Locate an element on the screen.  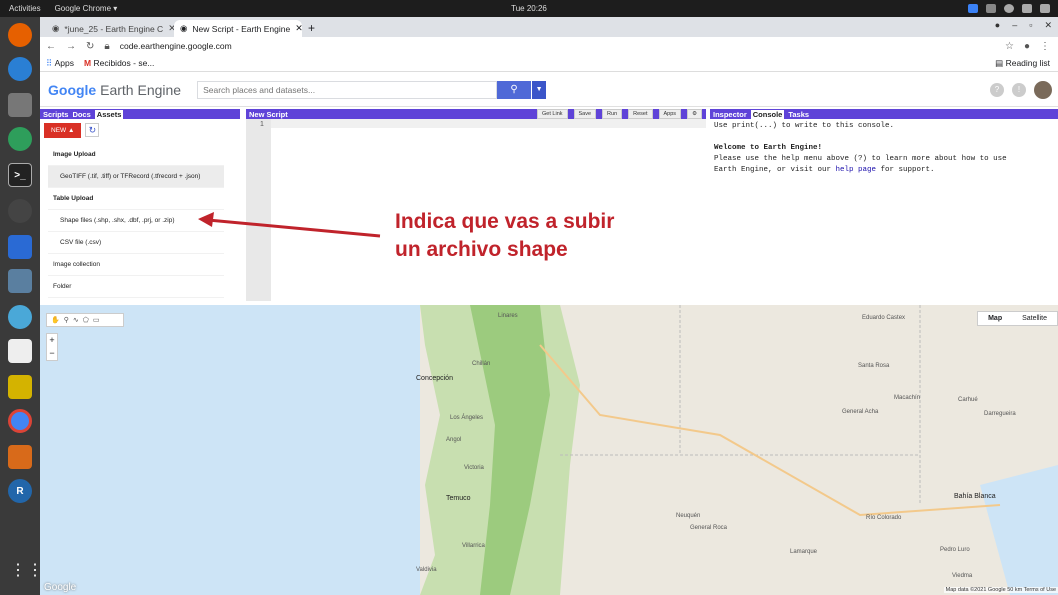
welcome-text: for support. is located at coordinates (905, 170).